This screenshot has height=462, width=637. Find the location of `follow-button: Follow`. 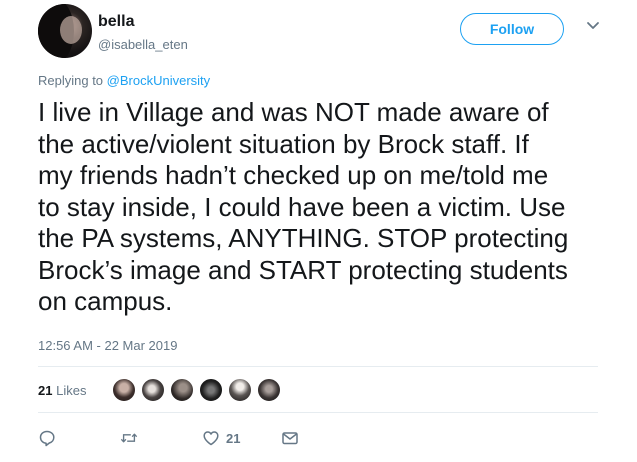

follow-button: Follow is located at coordinates (512, 29).